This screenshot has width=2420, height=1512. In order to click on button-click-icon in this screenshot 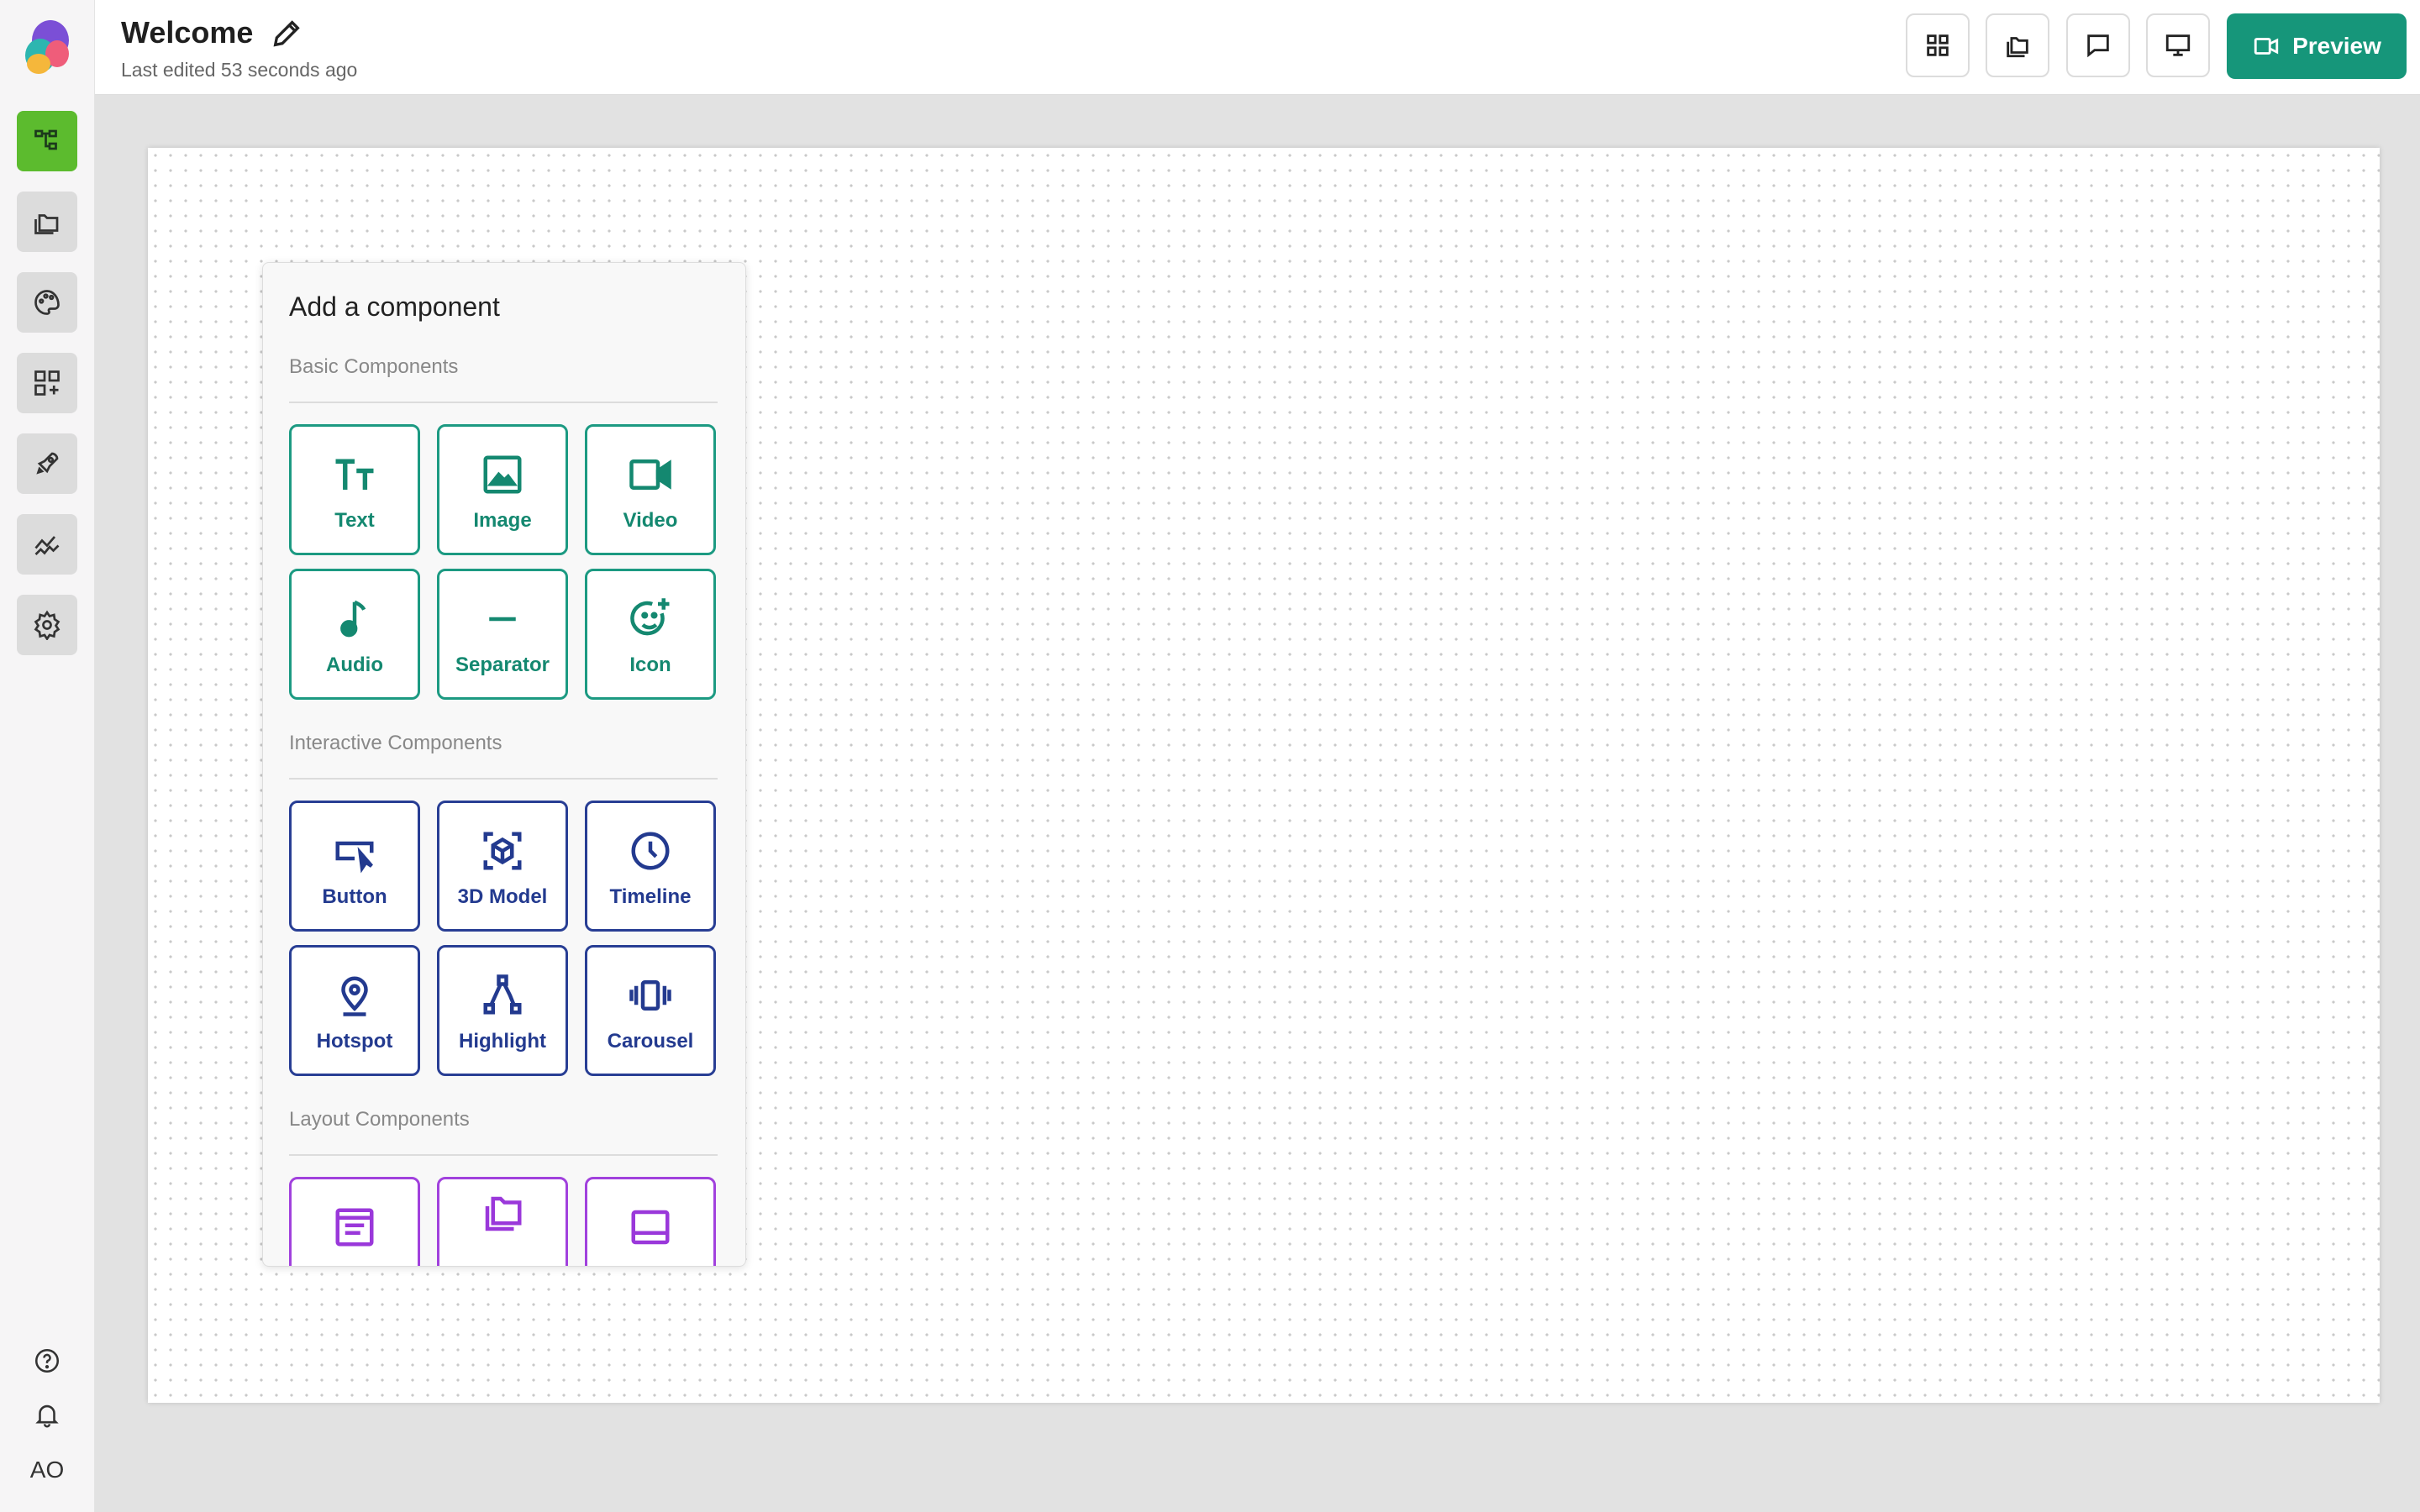, I will do `click(354, 857)`.